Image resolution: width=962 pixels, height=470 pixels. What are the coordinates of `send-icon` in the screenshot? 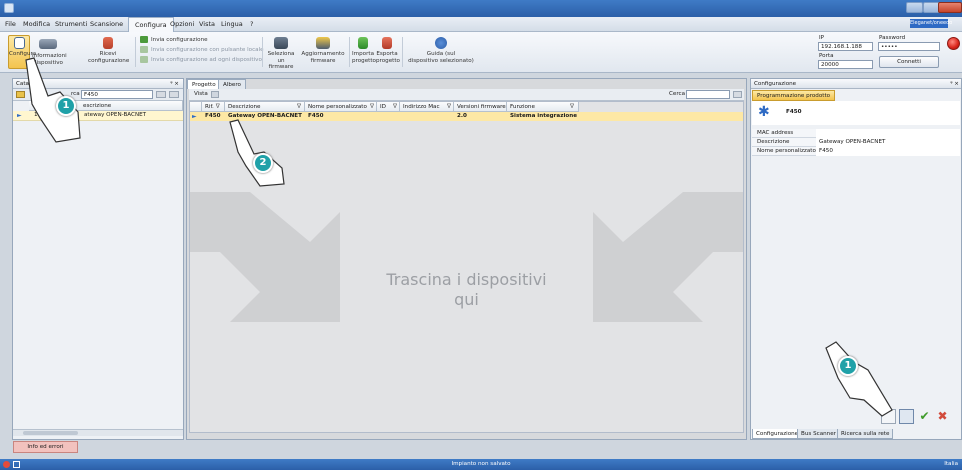 It's located at (144, 39).